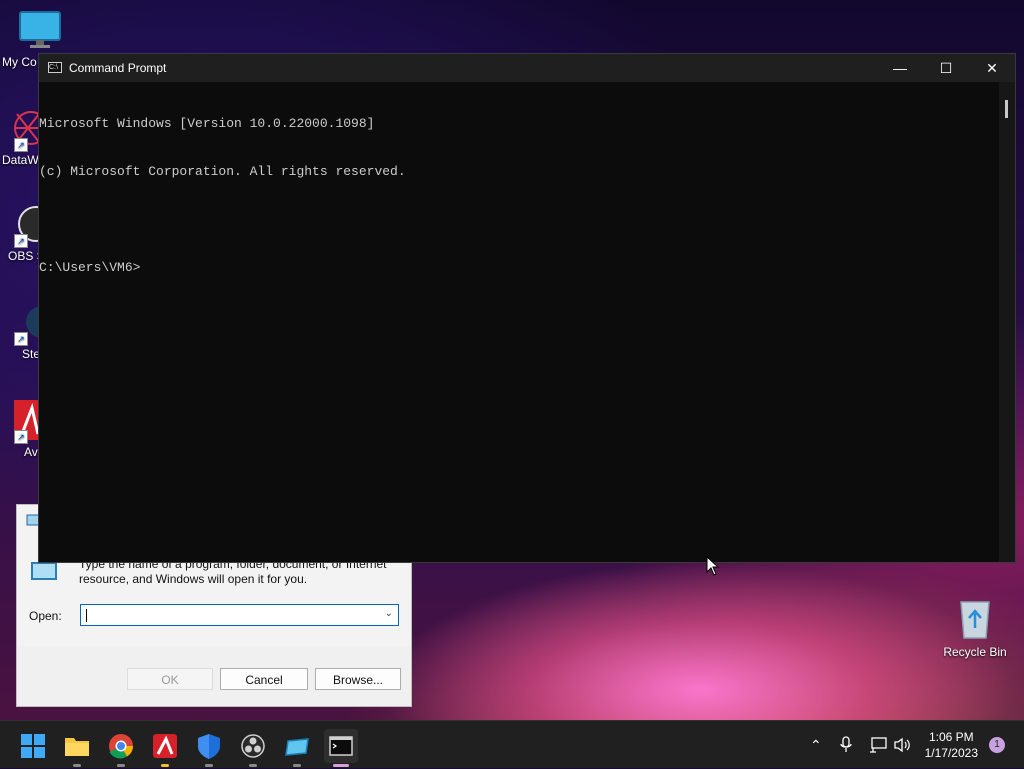  What do you see at coordinates (816, 745) in the screenshot?
I see `show-hidden-icons-button: ⌃` at bounding box center [816, 745].